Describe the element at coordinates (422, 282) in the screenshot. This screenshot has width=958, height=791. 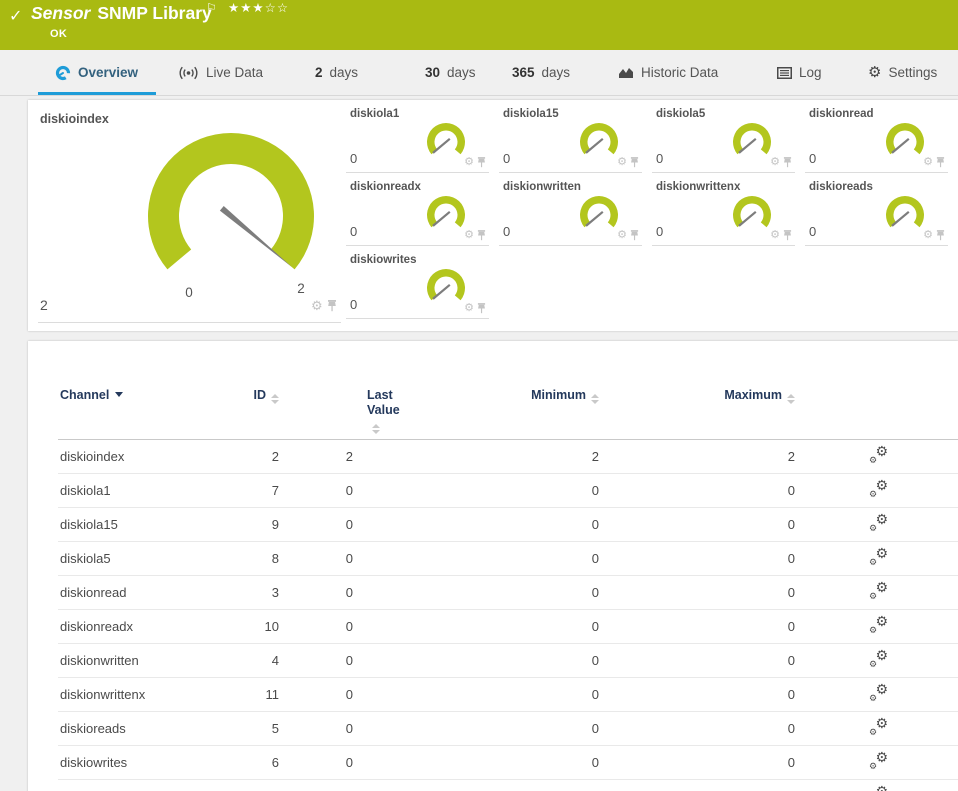
I see `gauge-tile: diskiowrites 0 ⚙` at that location.